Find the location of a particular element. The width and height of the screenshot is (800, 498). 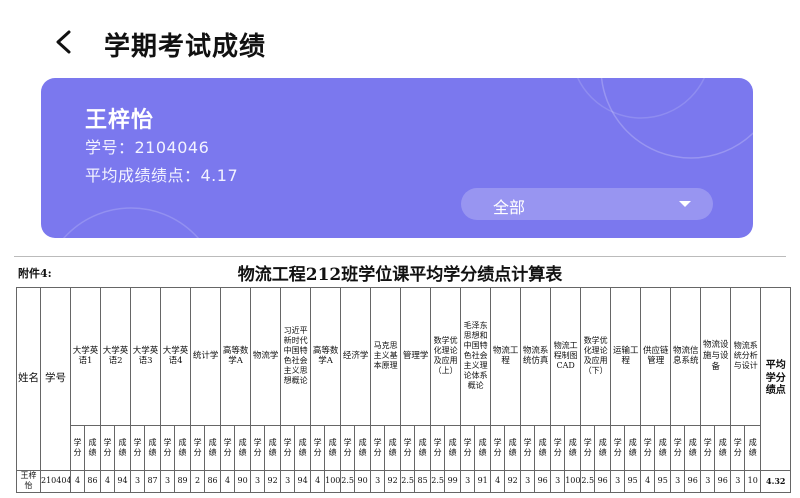

chevron-left-icon is located at coordinates (63, 42).